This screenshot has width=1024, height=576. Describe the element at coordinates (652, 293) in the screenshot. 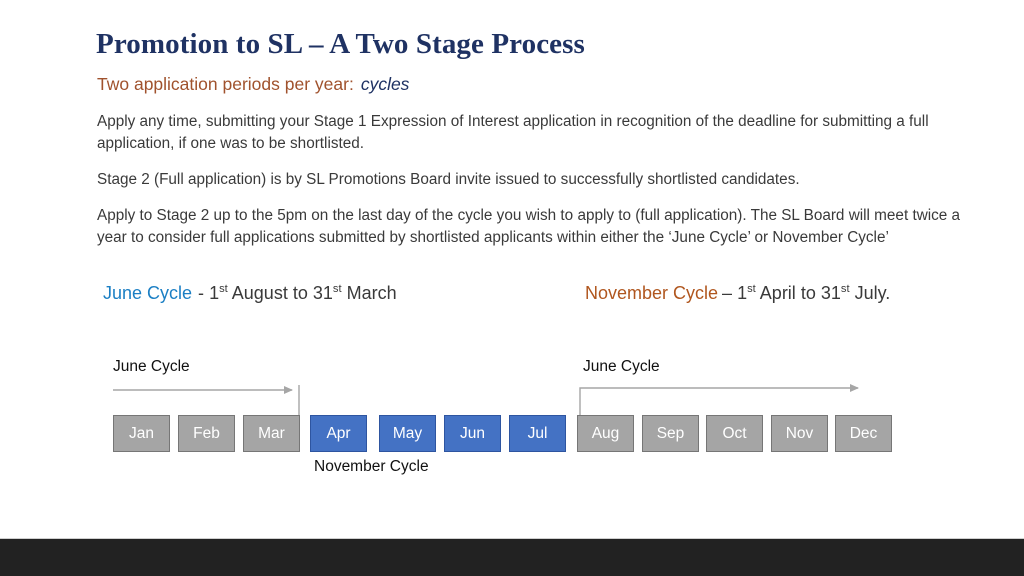

I see `november-cycle-label: November Cycle` at that location.